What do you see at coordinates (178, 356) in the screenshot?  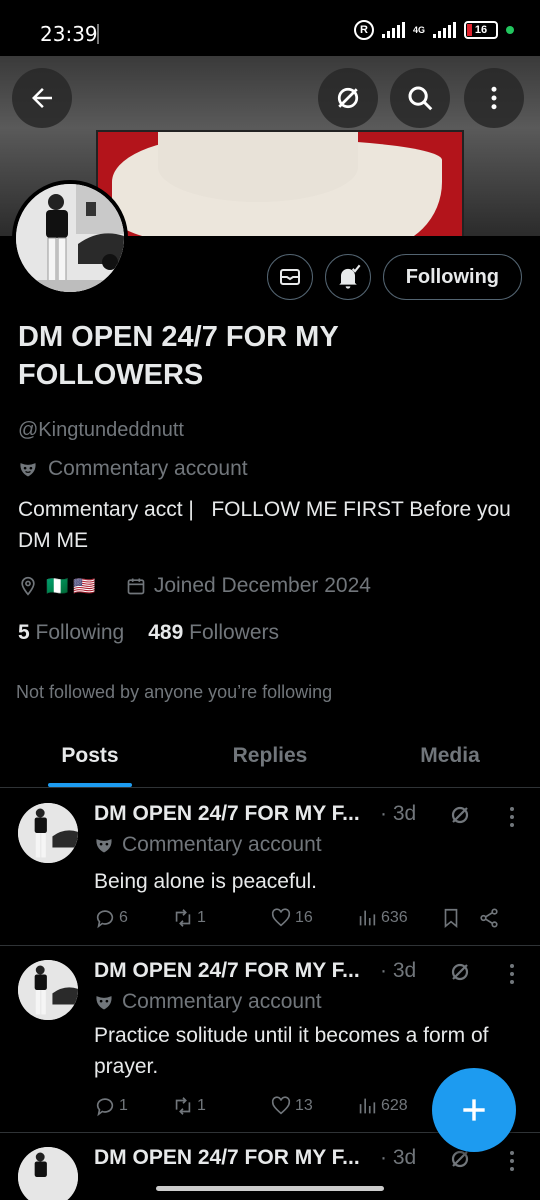 I see `display-name: DM OPEN 24/7 FOR MY FOLLOWERS` at bounding box center [178, 356].